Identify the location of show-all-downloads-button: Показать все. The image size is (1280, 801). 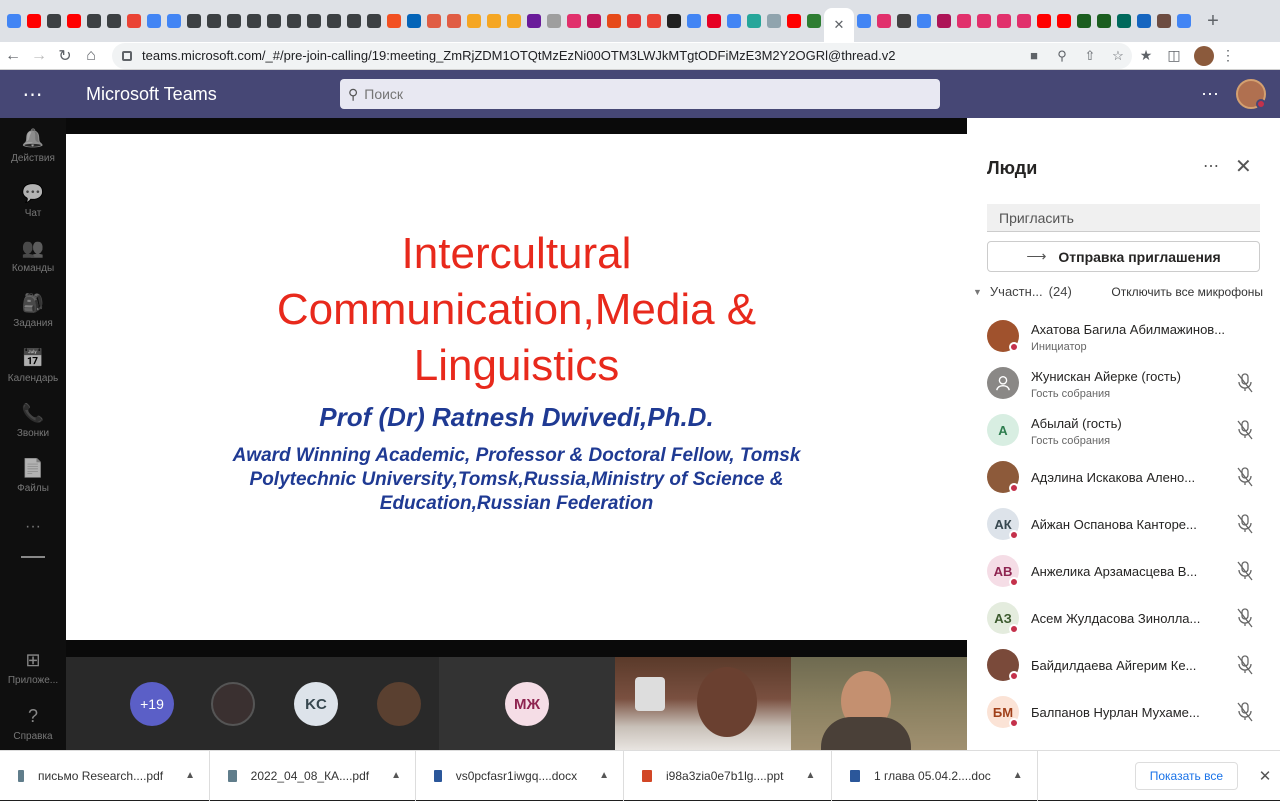
(1186, 775).